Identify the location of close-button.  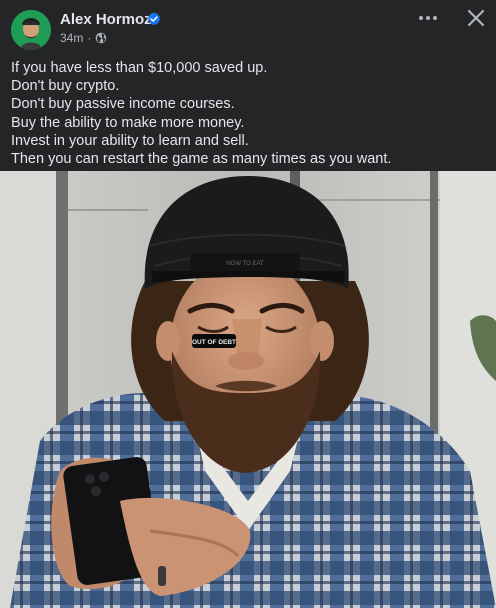
(476, 18).